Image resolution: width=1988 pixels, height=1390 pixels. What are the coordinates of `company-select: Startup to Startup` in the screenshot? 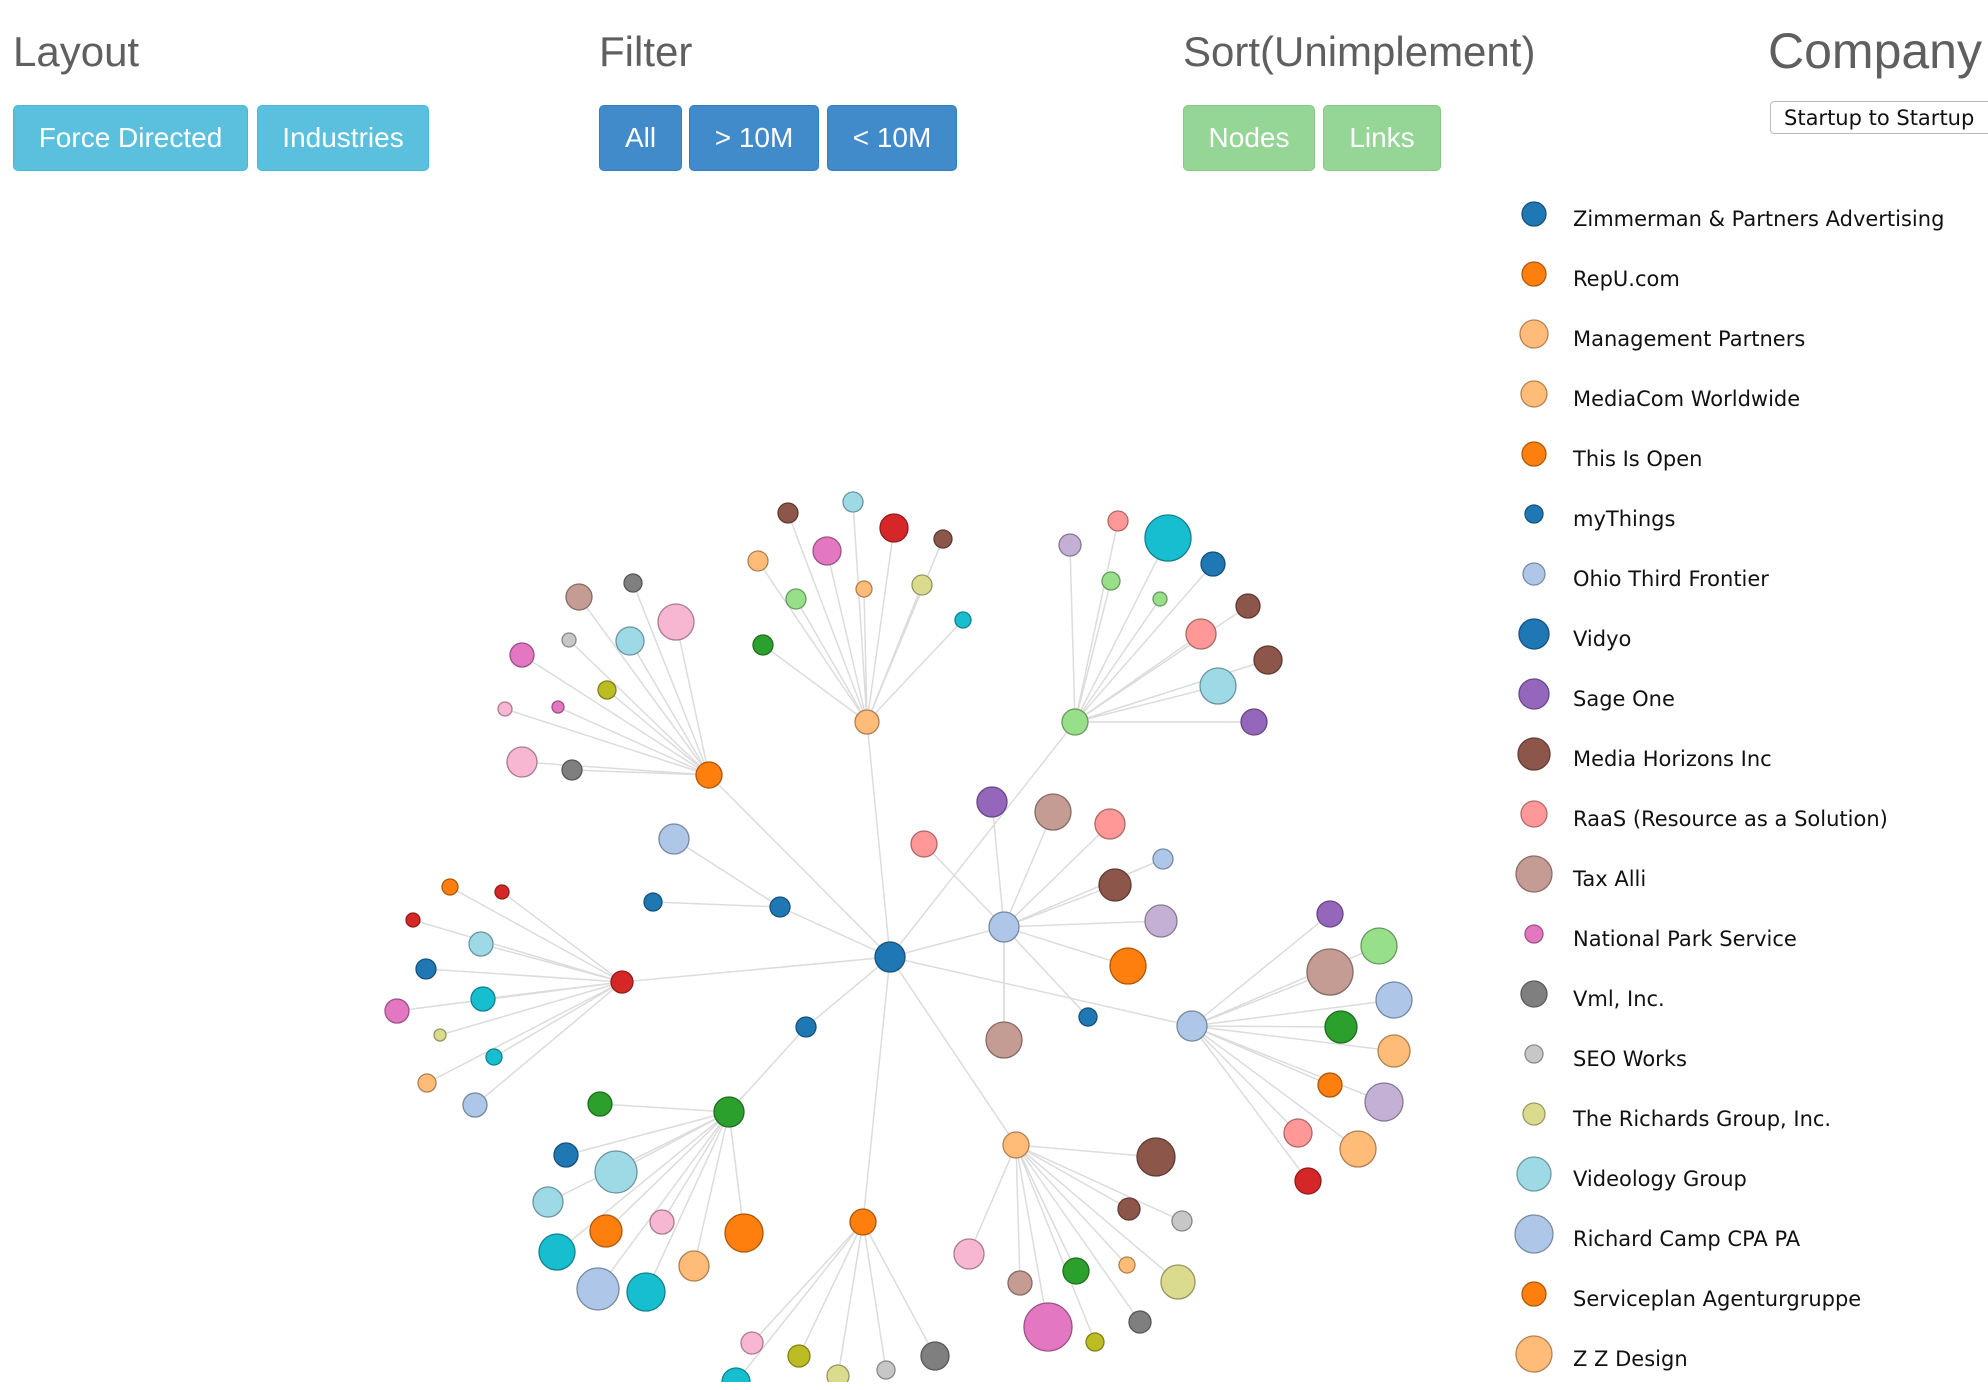 It's located at (1879, 117).